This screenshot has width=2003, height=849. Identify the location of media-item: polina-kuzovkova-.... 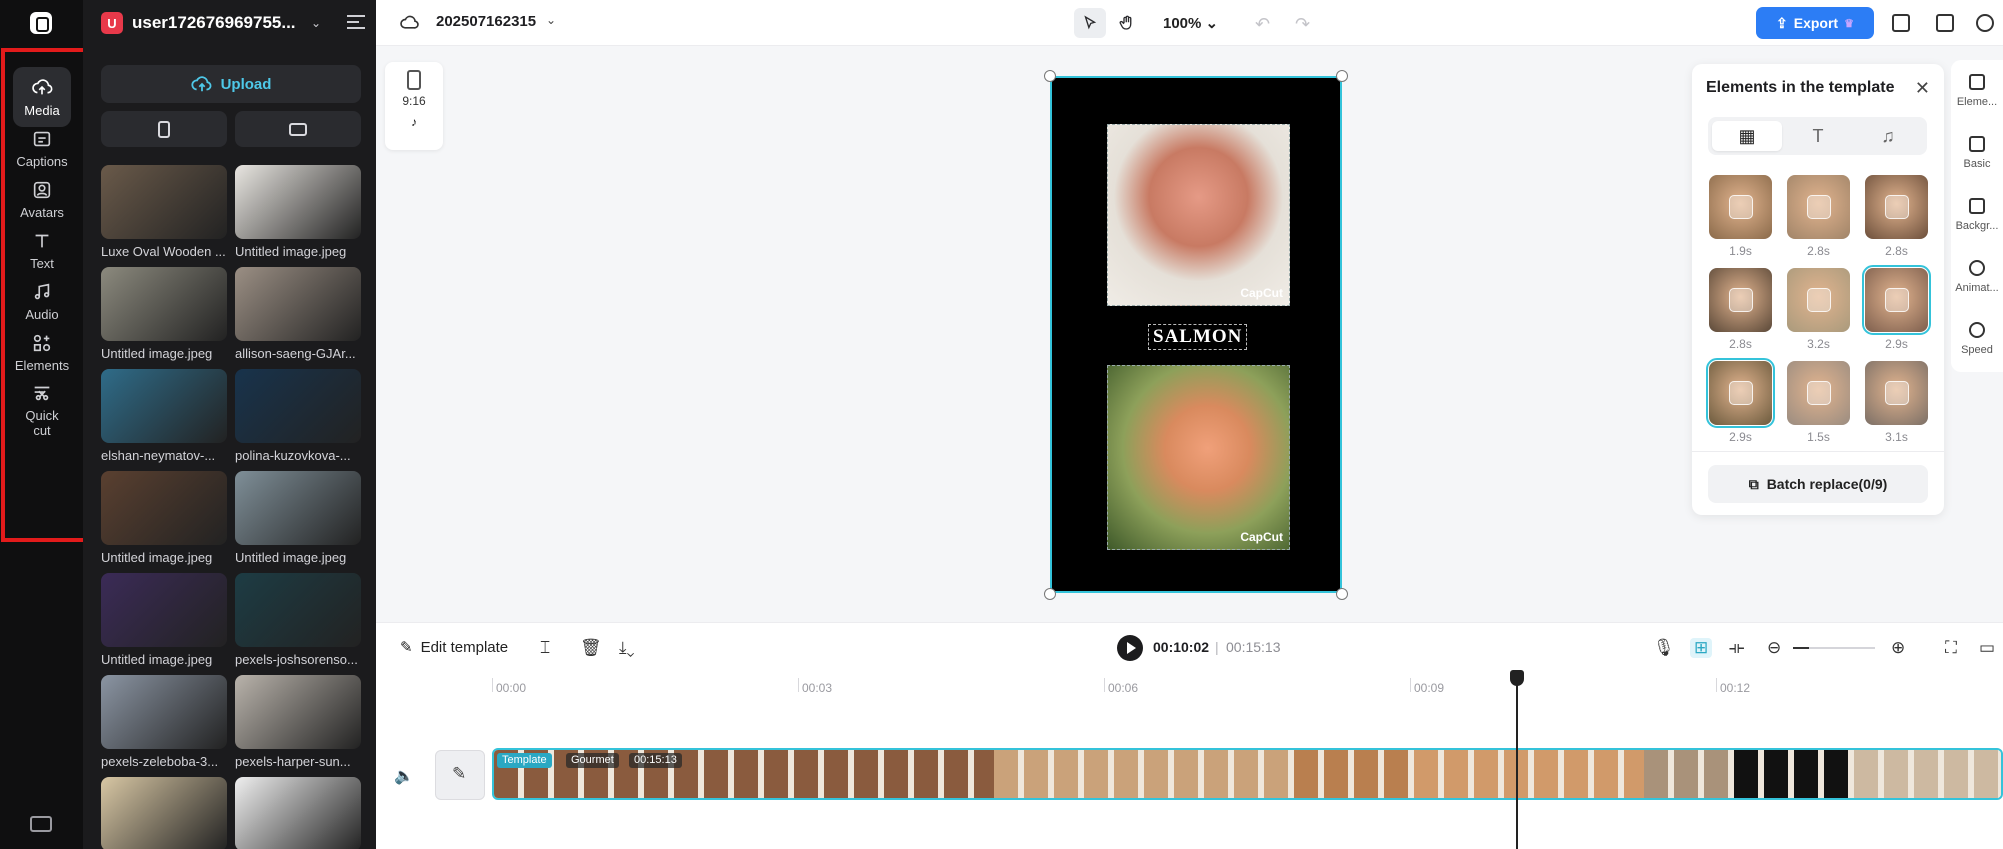
(298, 416).